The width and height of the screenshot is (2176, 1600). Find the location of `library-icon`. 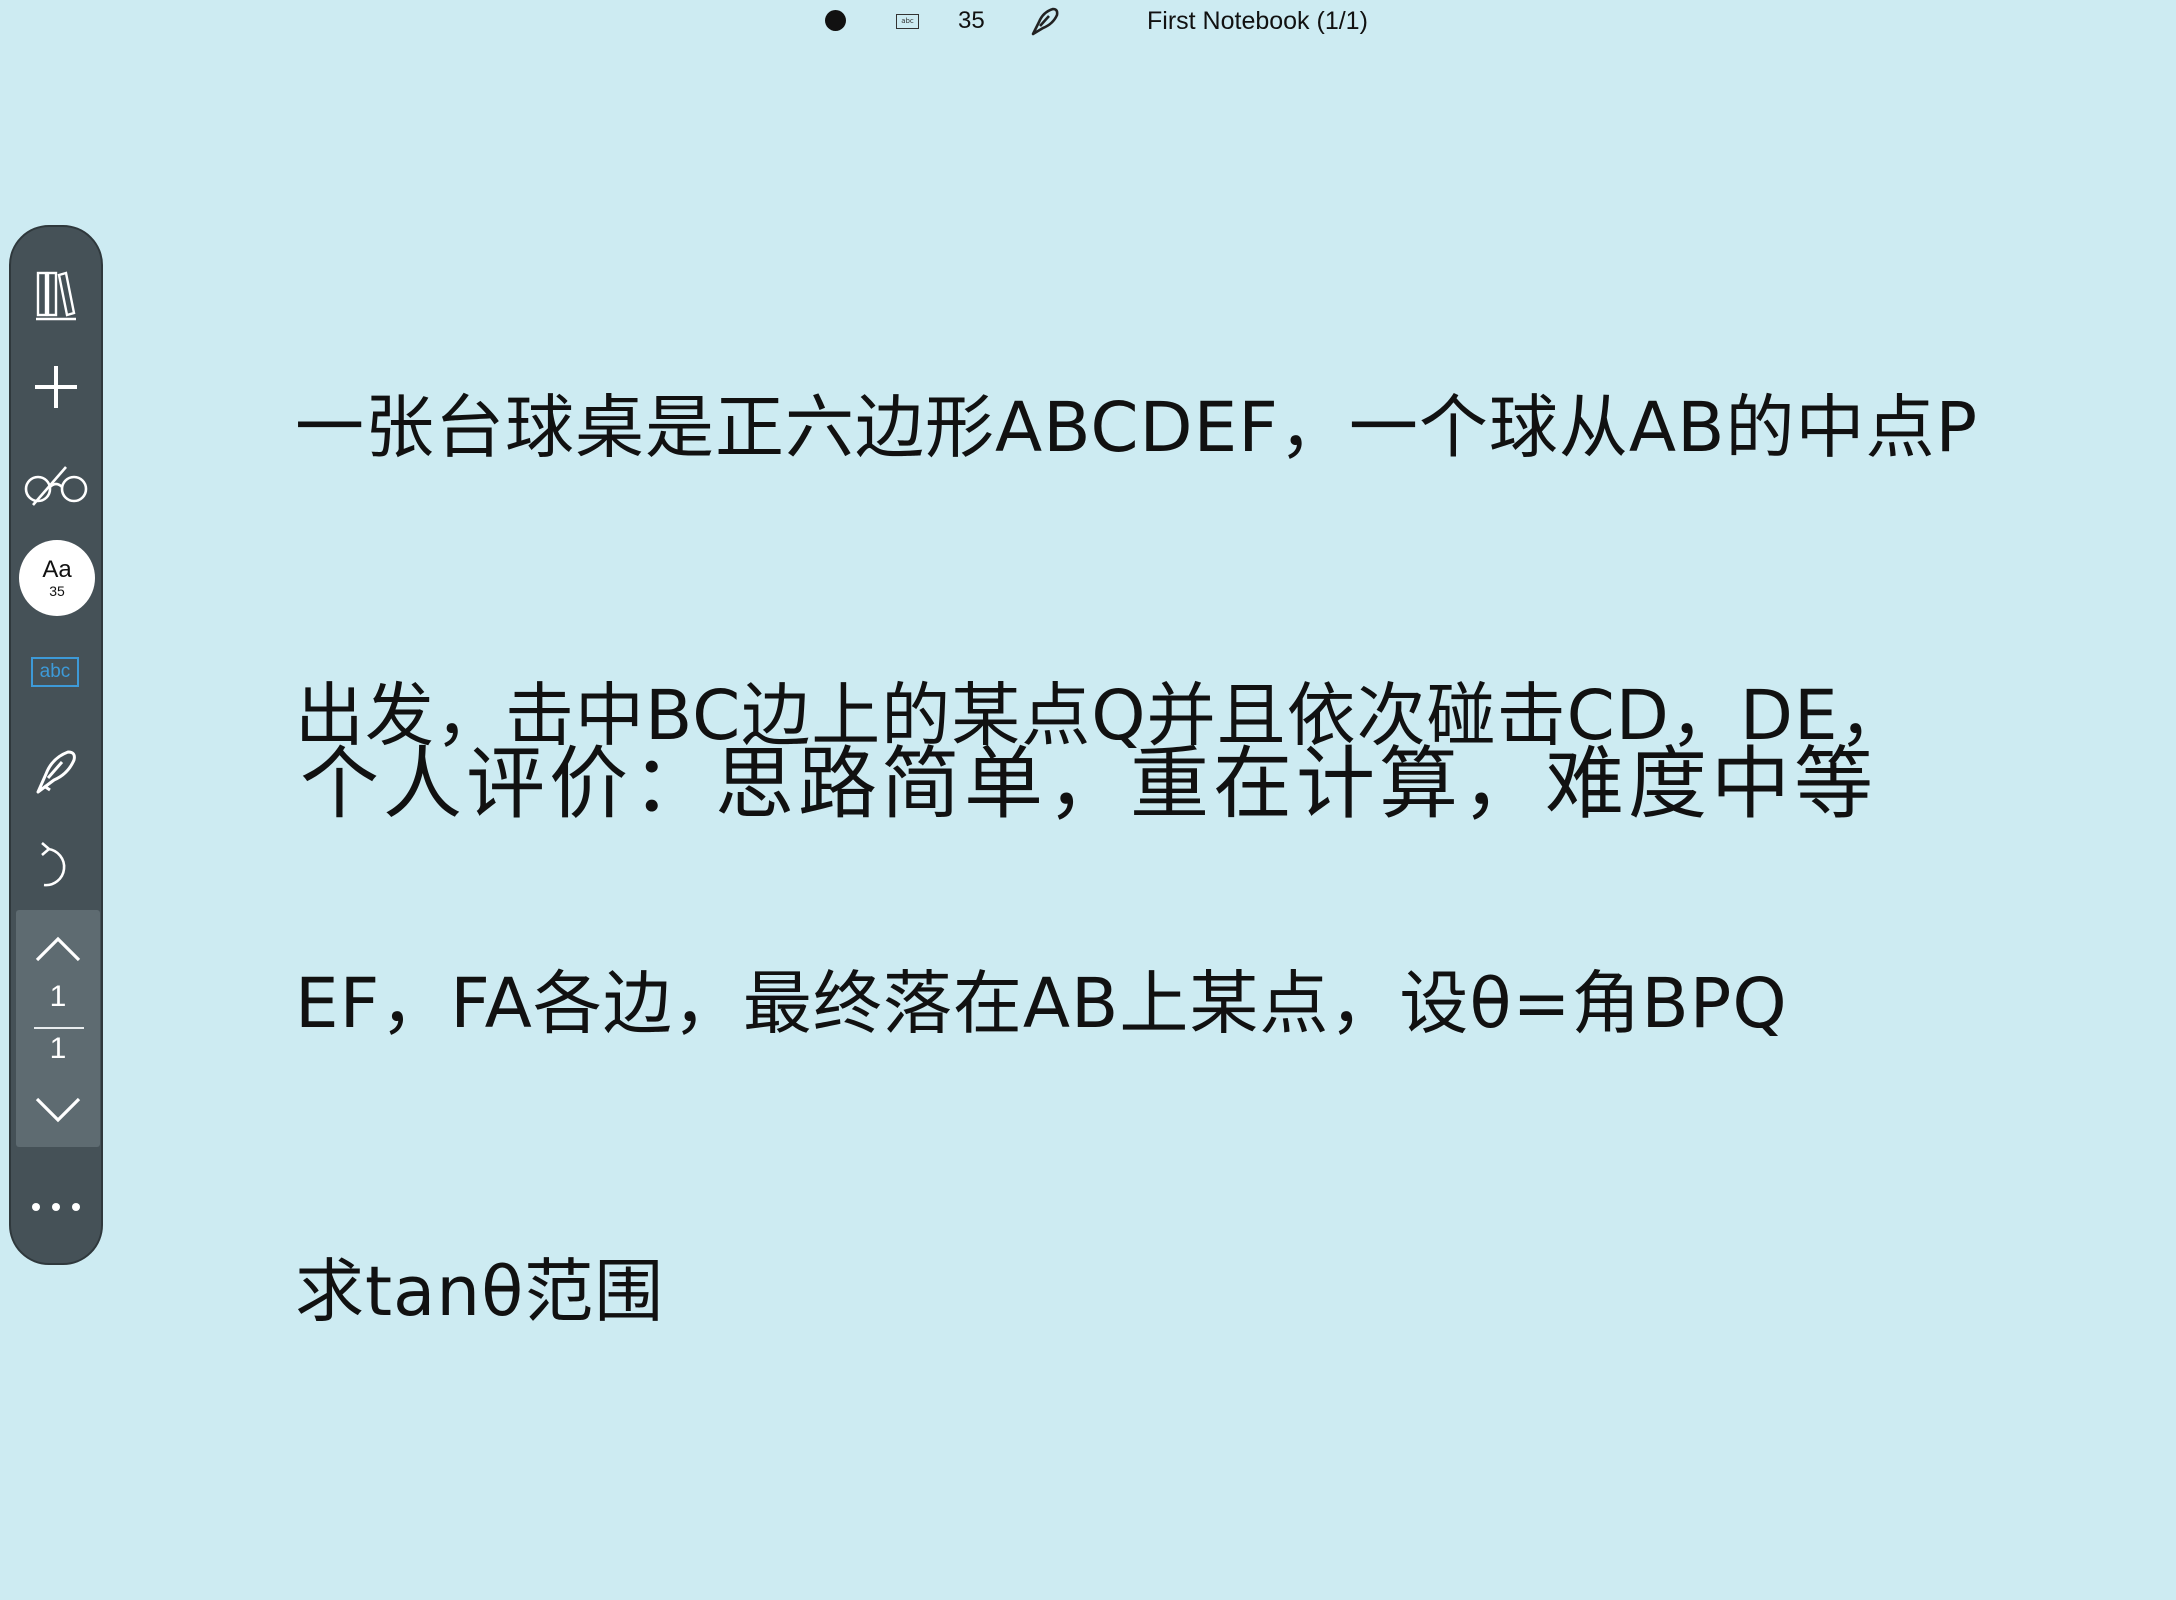

library-icon is located at coordinates (56, 296).